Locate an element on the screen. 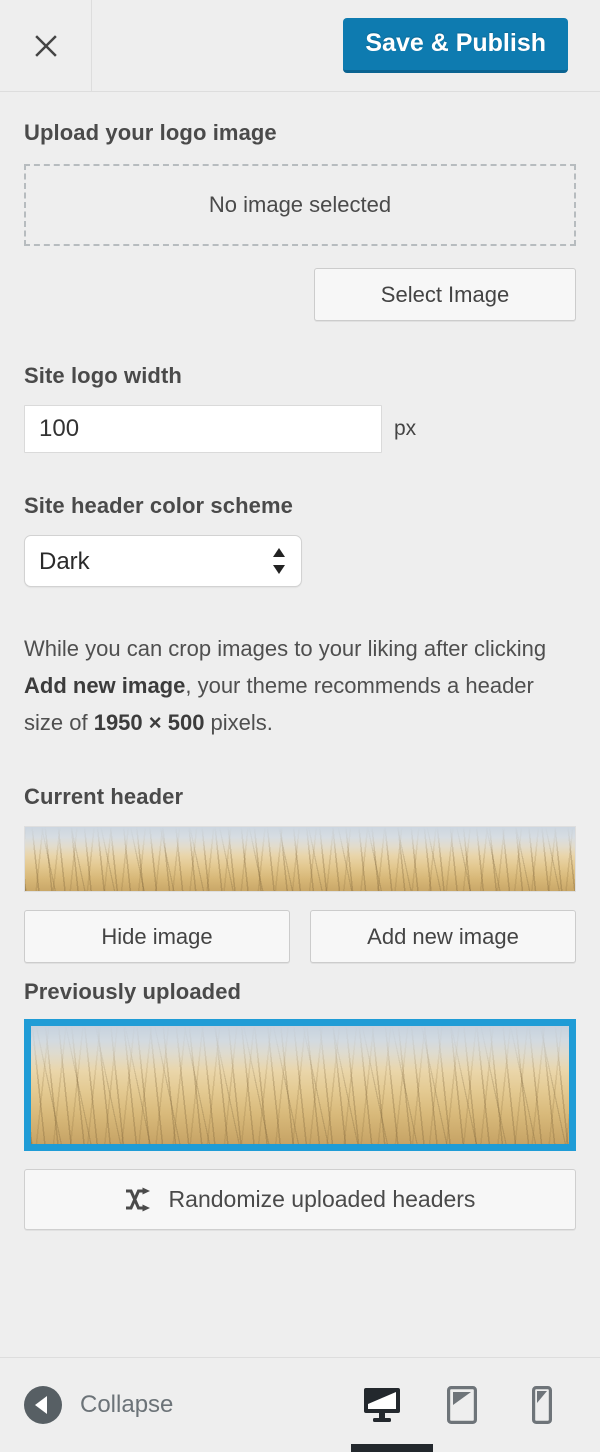  upload-logo-title: Upload your logo image is located at coordinates (150, 132).